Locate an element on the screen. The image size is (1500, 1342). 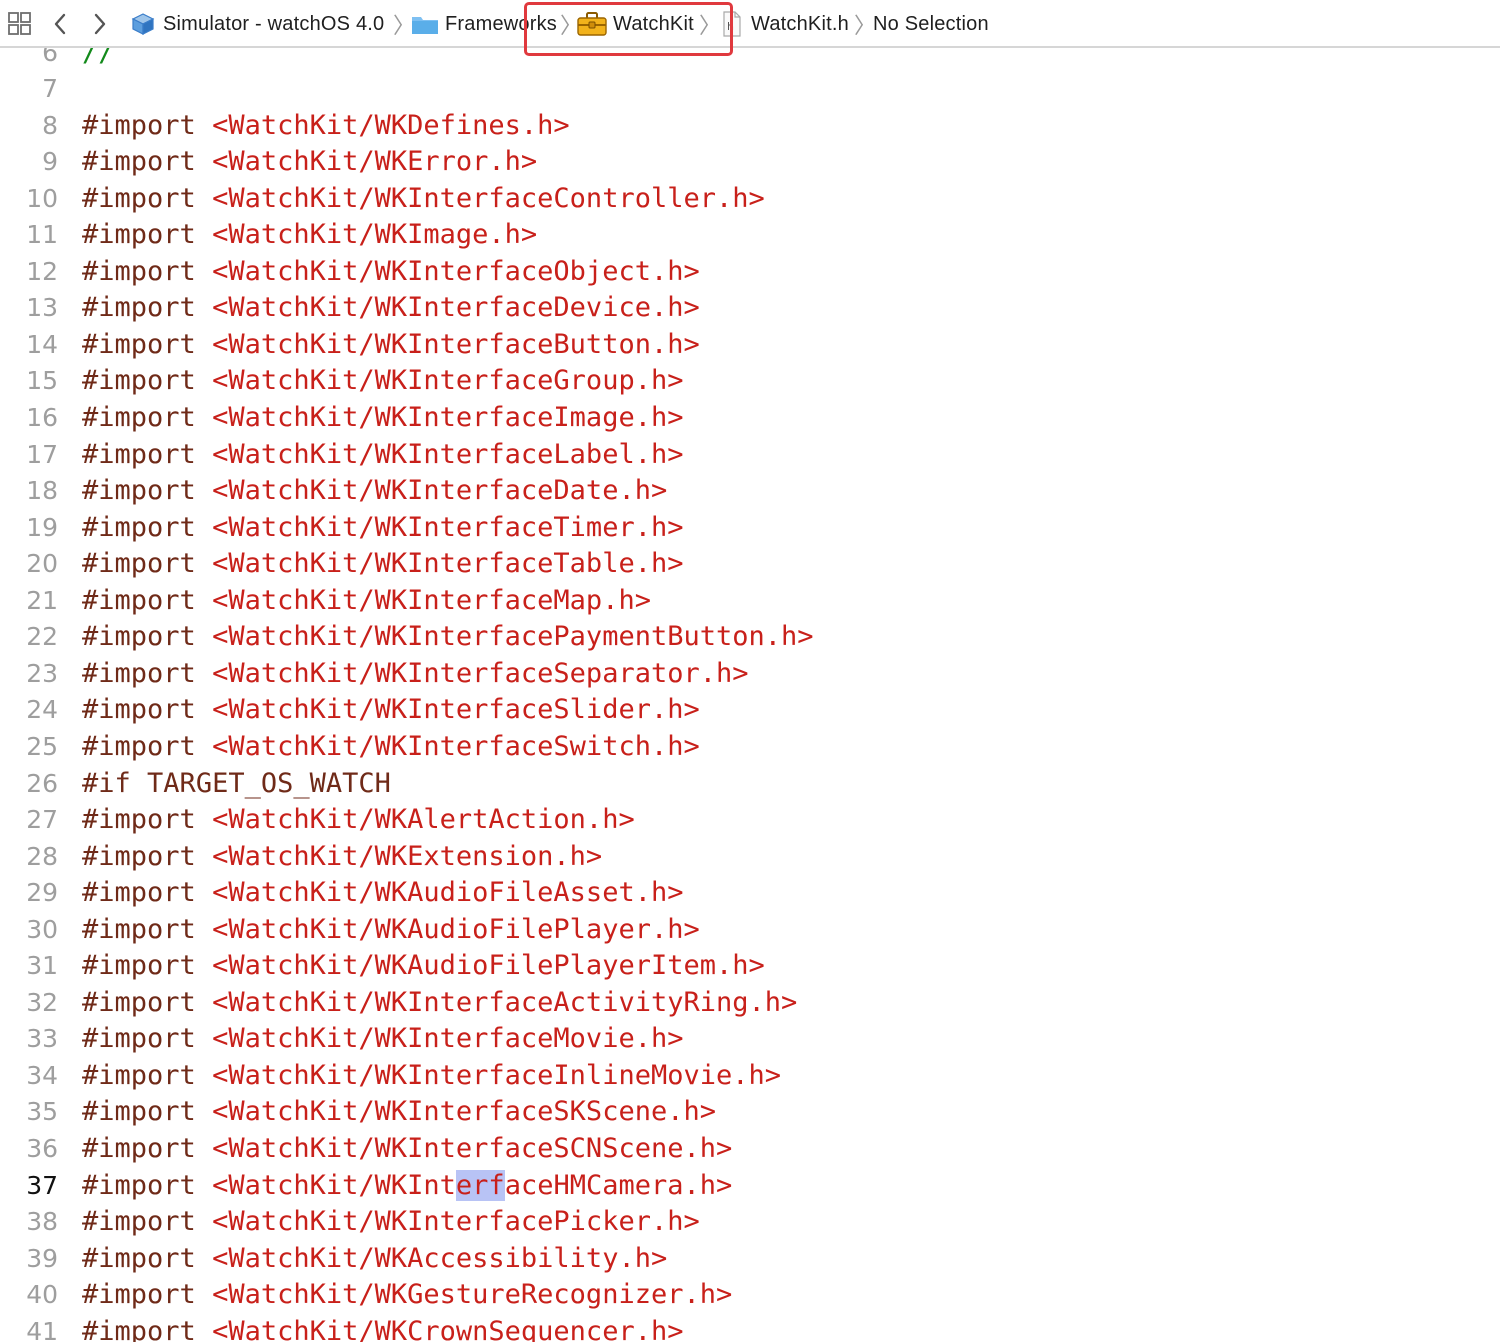
breadcrumb-no-selection: No Selection is located at coordinates (931, 24).